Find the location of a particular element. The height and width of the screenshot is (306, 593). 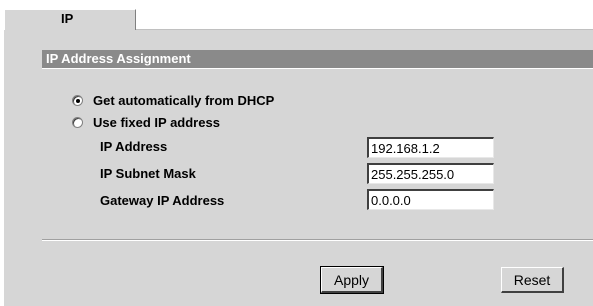

radio-button-fixed-ip is located at coordinates (77, 122).